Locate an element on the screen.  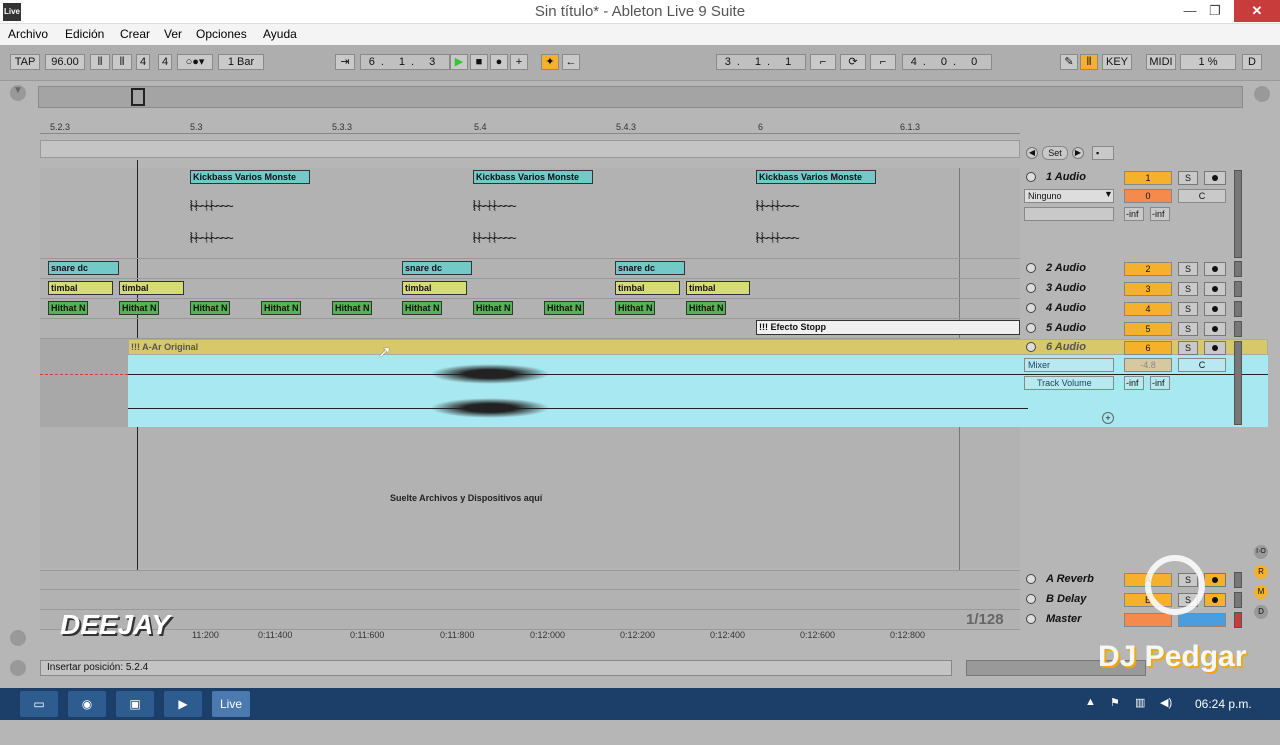
tap-button: TAP is located at coordinates (25, 62).